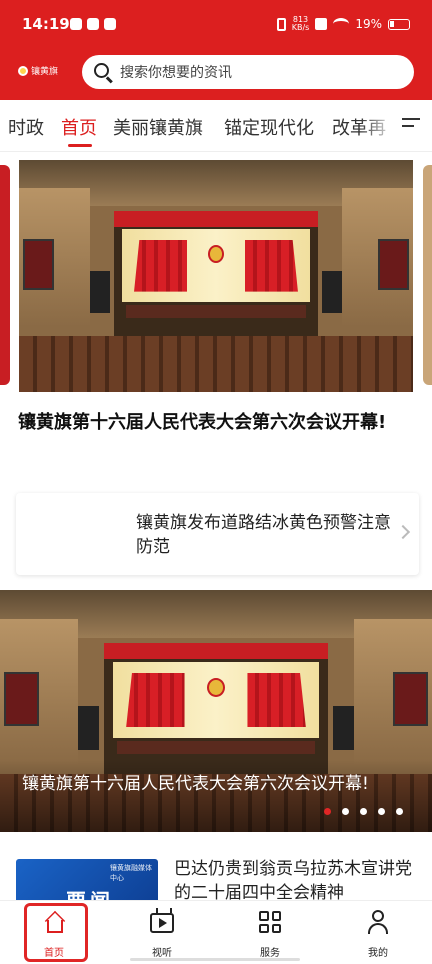 Image resolution: width=432 pixels, height=964 pixels. I want to click on network-speed: 813 KB/s, so click(301, 24).